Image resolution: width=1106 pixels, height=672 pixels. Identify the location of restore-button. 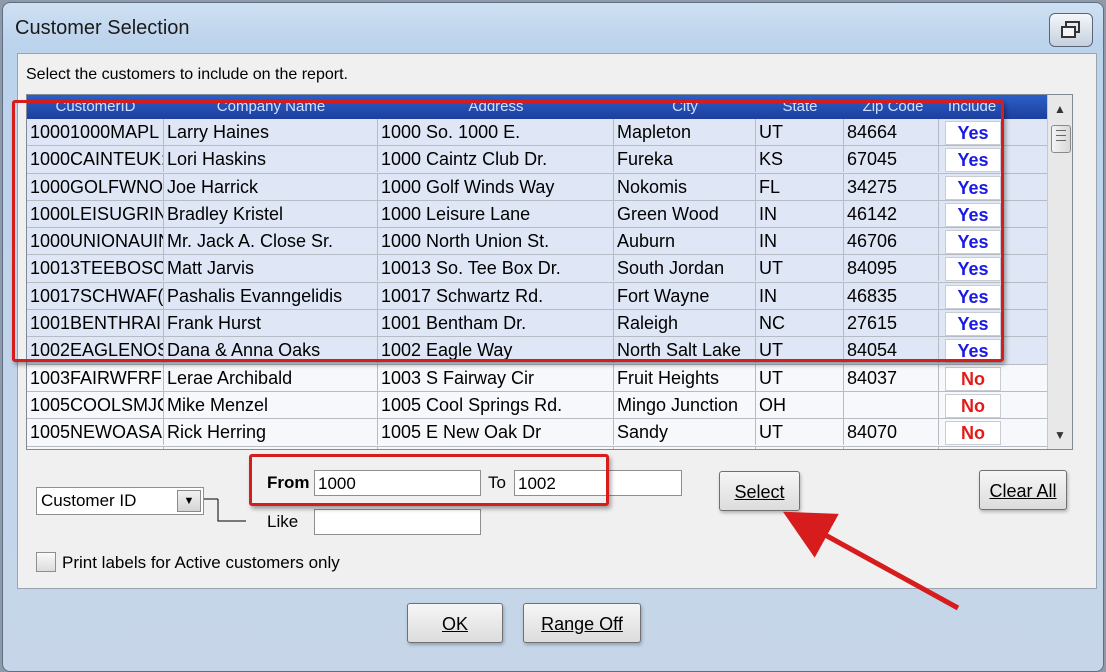
(1071, 30).